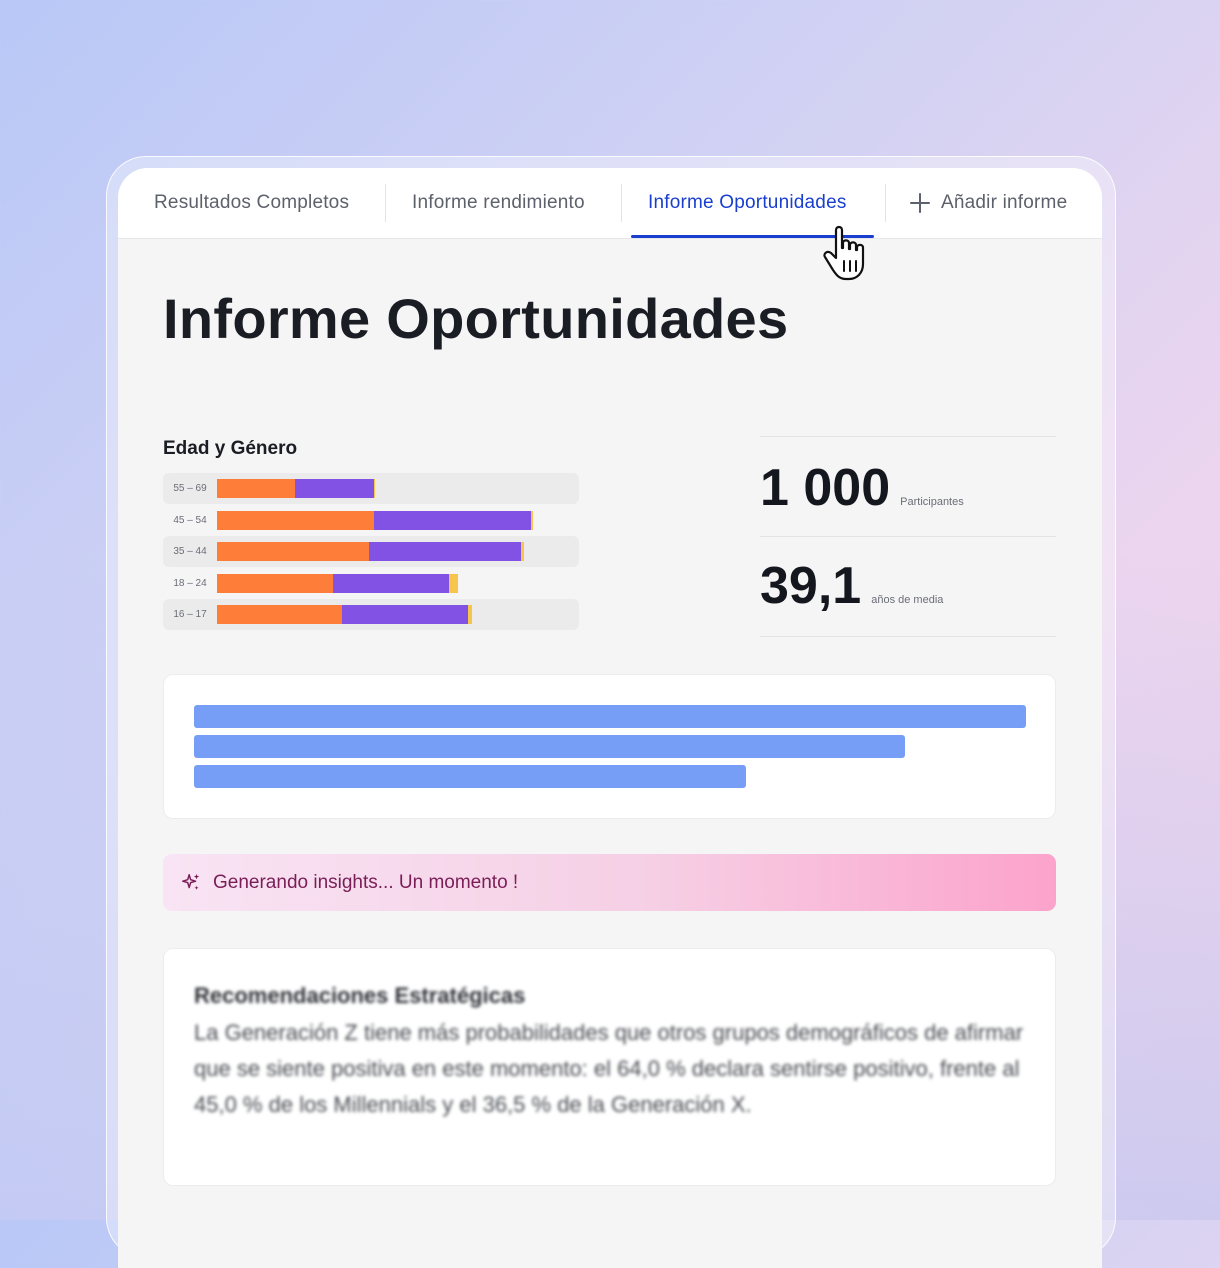 This screenshot has width=1220, height=1268. I want to click on stat-label: años de media, so click(907, 600).